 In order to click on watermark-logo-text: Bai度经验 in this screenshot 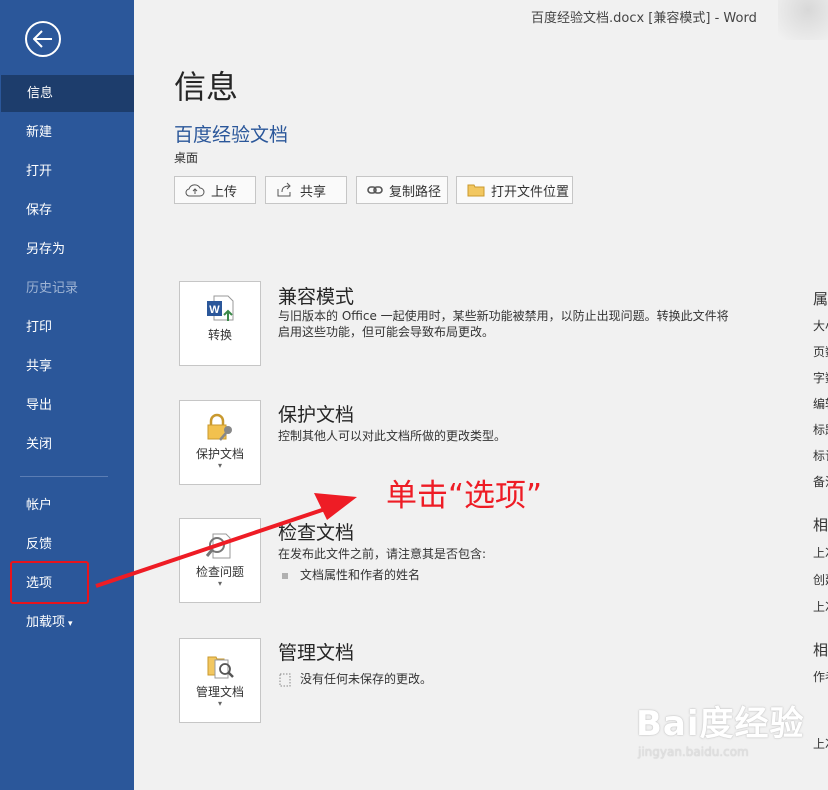, I will do `click(720, 724)`.